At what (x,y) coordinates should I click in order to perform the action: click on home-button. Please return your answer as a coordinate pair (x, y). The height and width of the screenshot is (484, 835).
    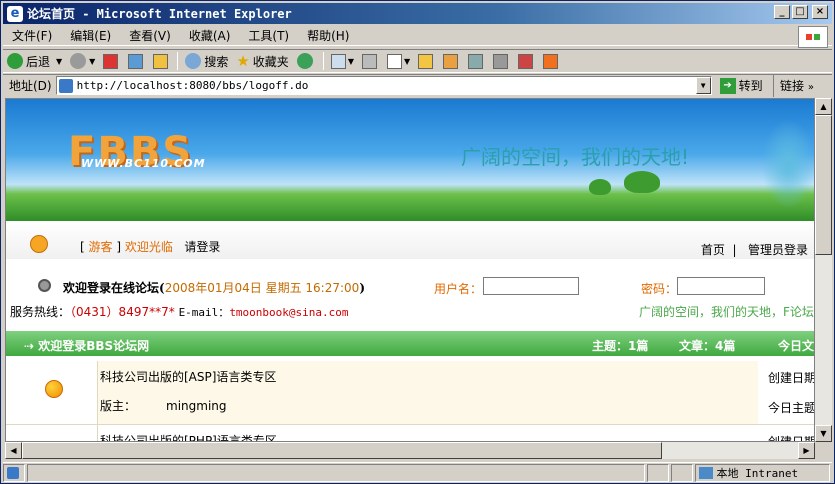
    Looking at the image, I should click on (161, 61).